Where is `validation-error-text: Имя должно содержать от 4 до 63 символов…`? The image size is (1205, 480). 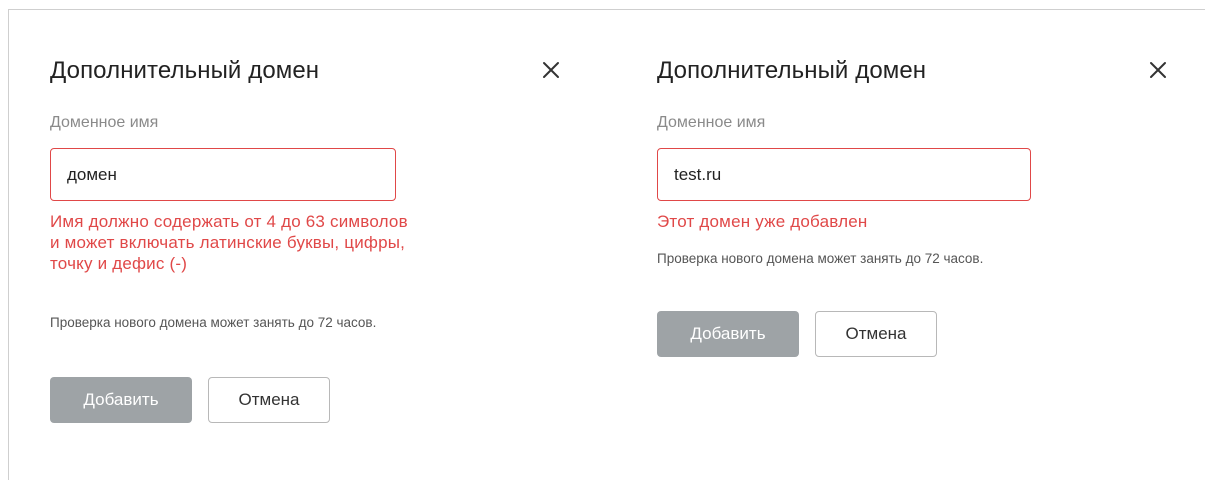
validation-error-text: Имя должно содержать от 4 до 63 символов… is located at coordinates (229, 242).